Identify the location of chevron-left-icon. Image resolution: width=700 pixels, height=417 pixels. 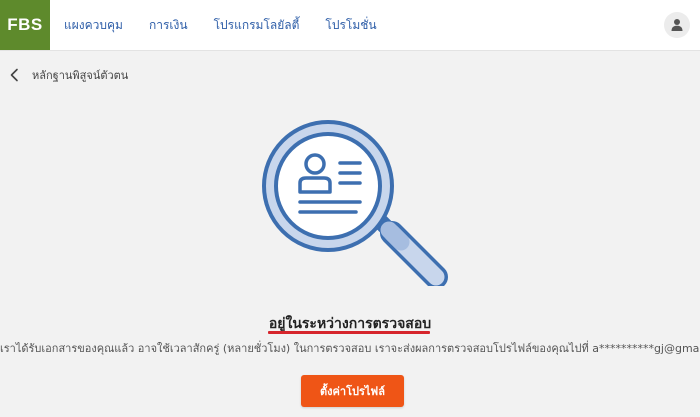
(15, 75).